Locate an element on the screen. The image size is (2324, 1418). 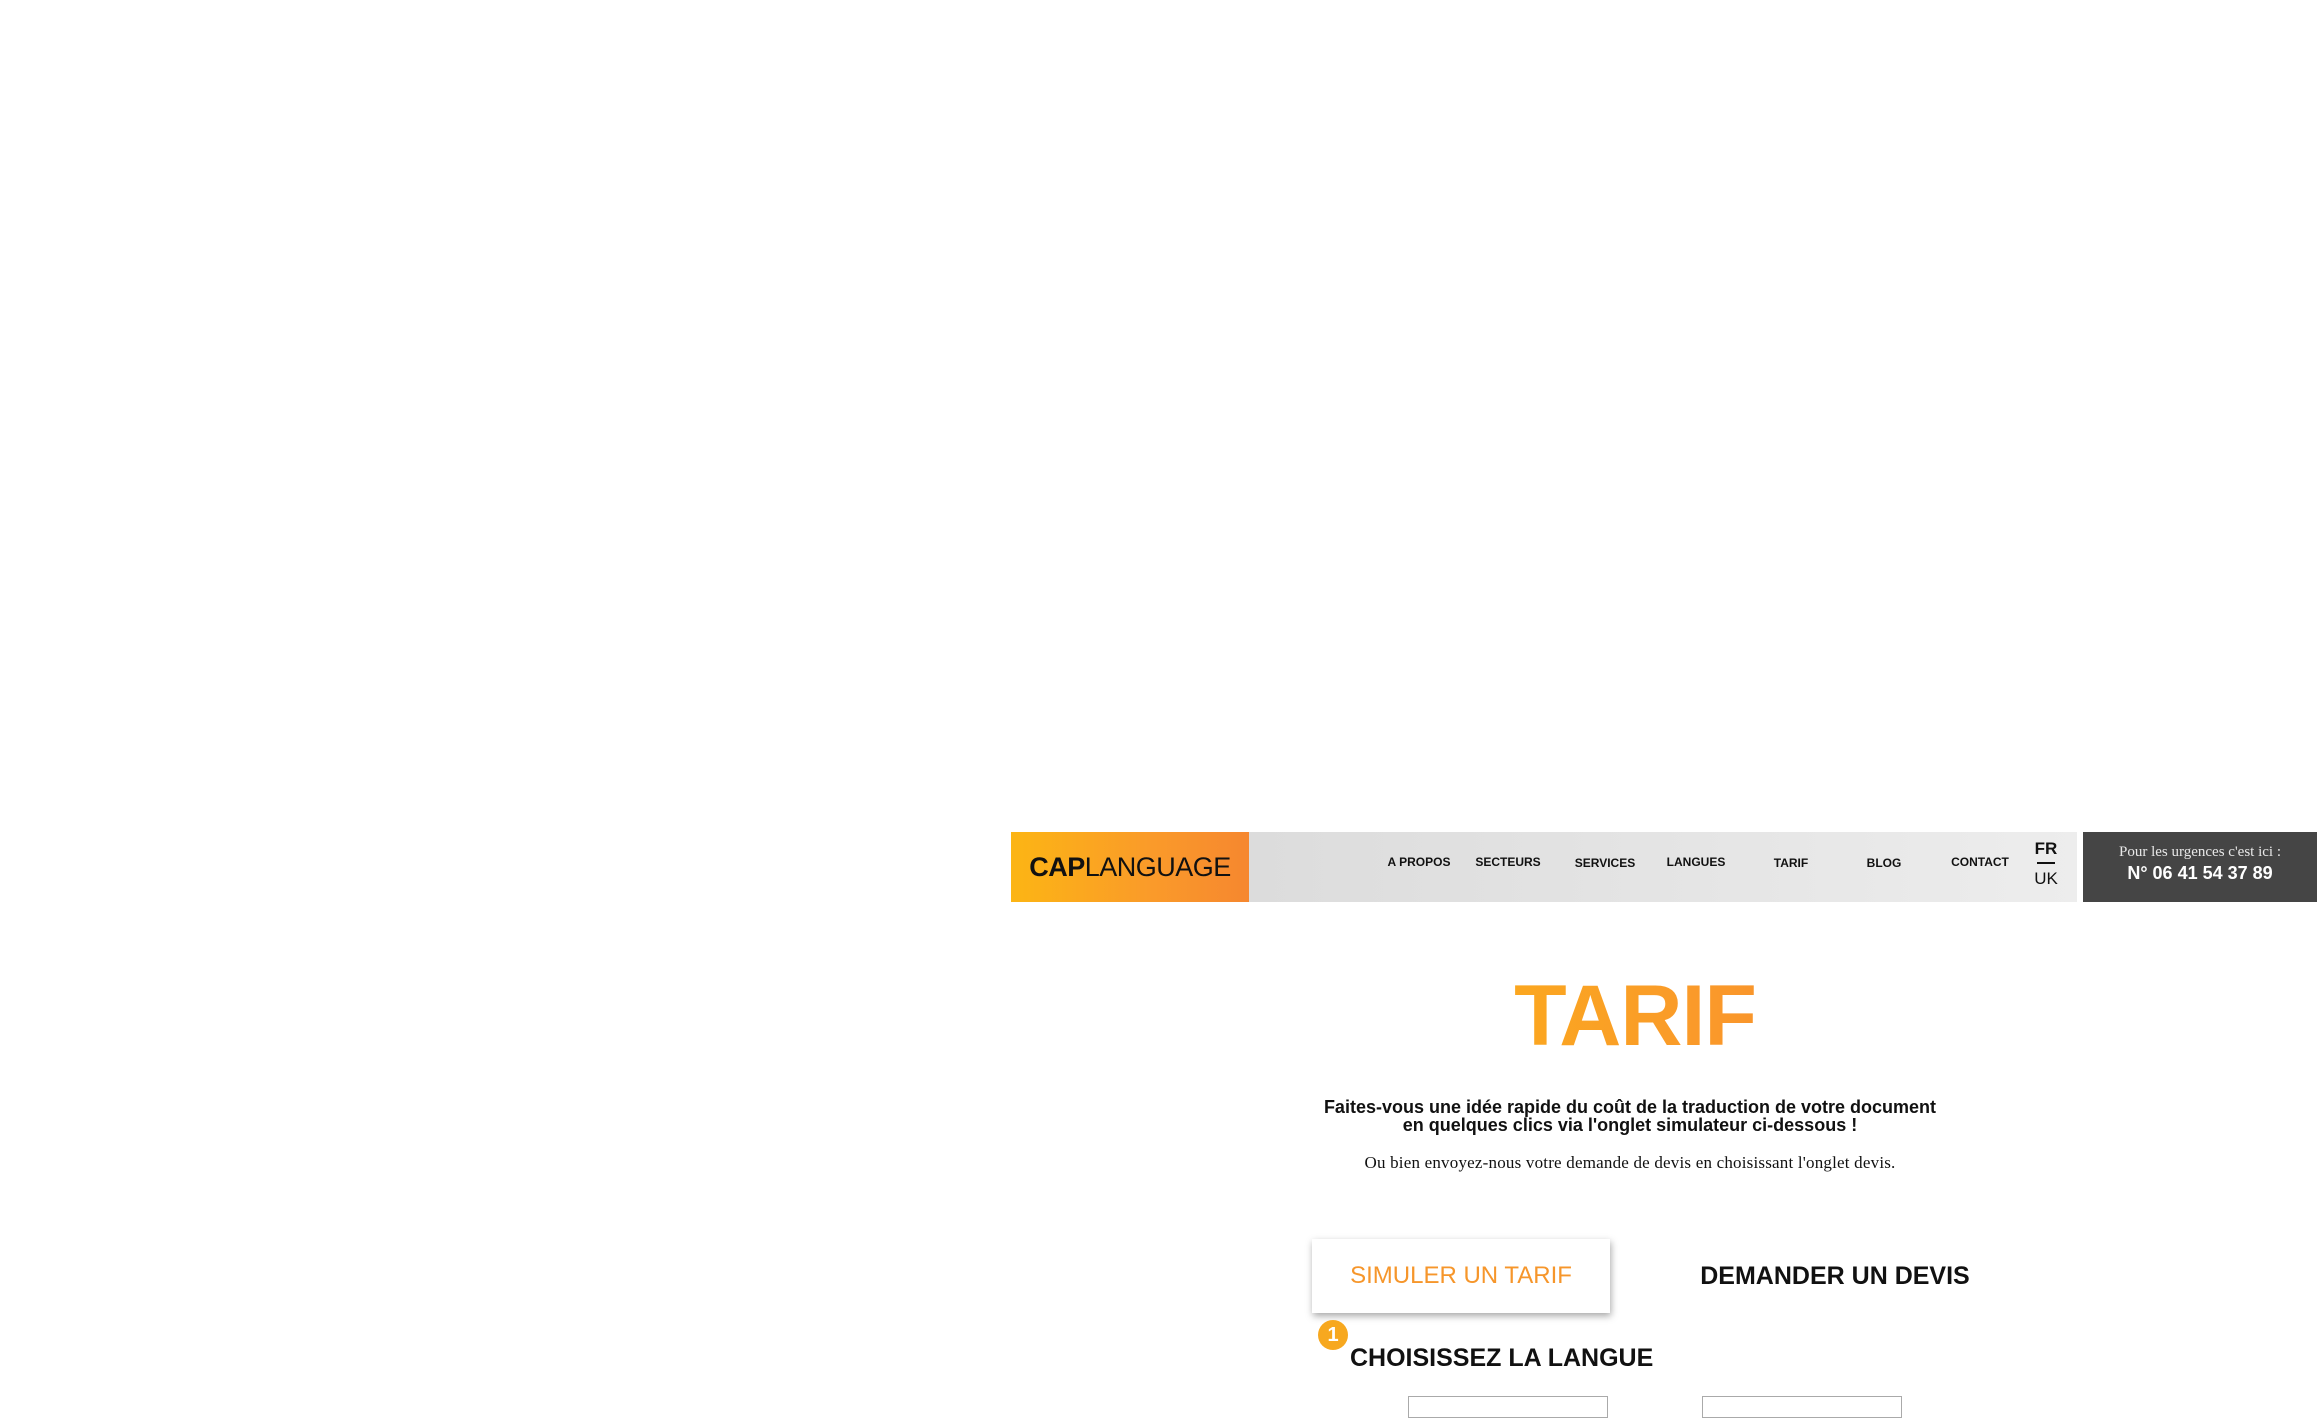
logo-cap: CAP is located at coordinates (1057, 866).